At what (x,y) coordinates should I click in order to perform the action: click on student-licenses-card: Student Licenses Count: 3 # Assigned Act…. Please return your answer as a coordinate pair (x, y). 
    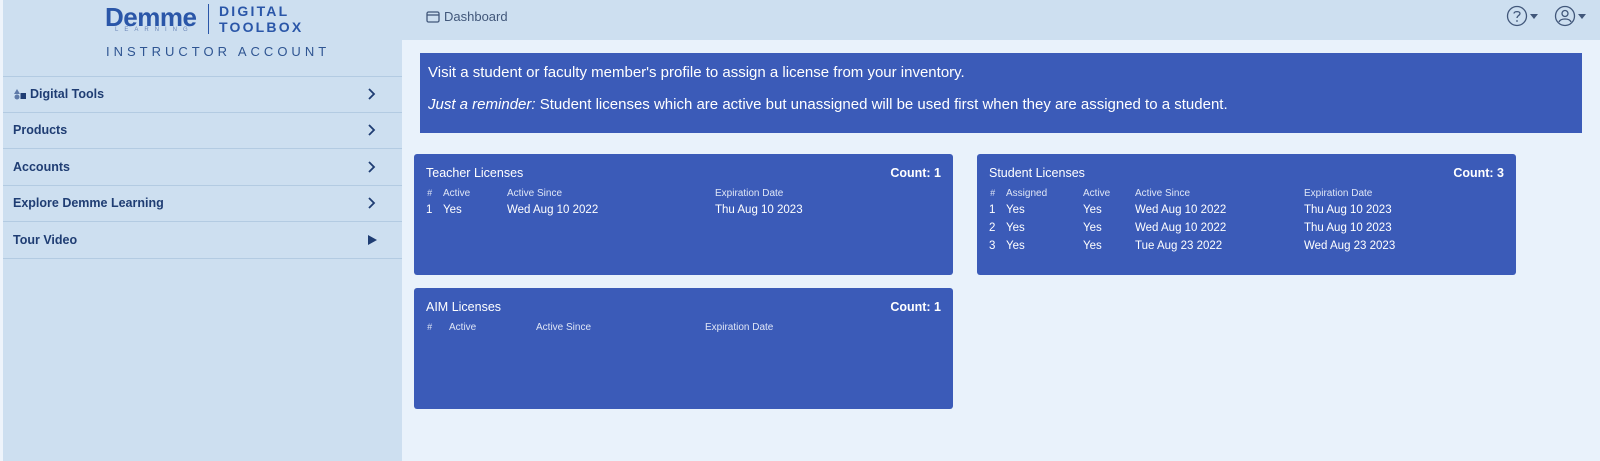
    Looking at the image, I should click on (1246, 214).